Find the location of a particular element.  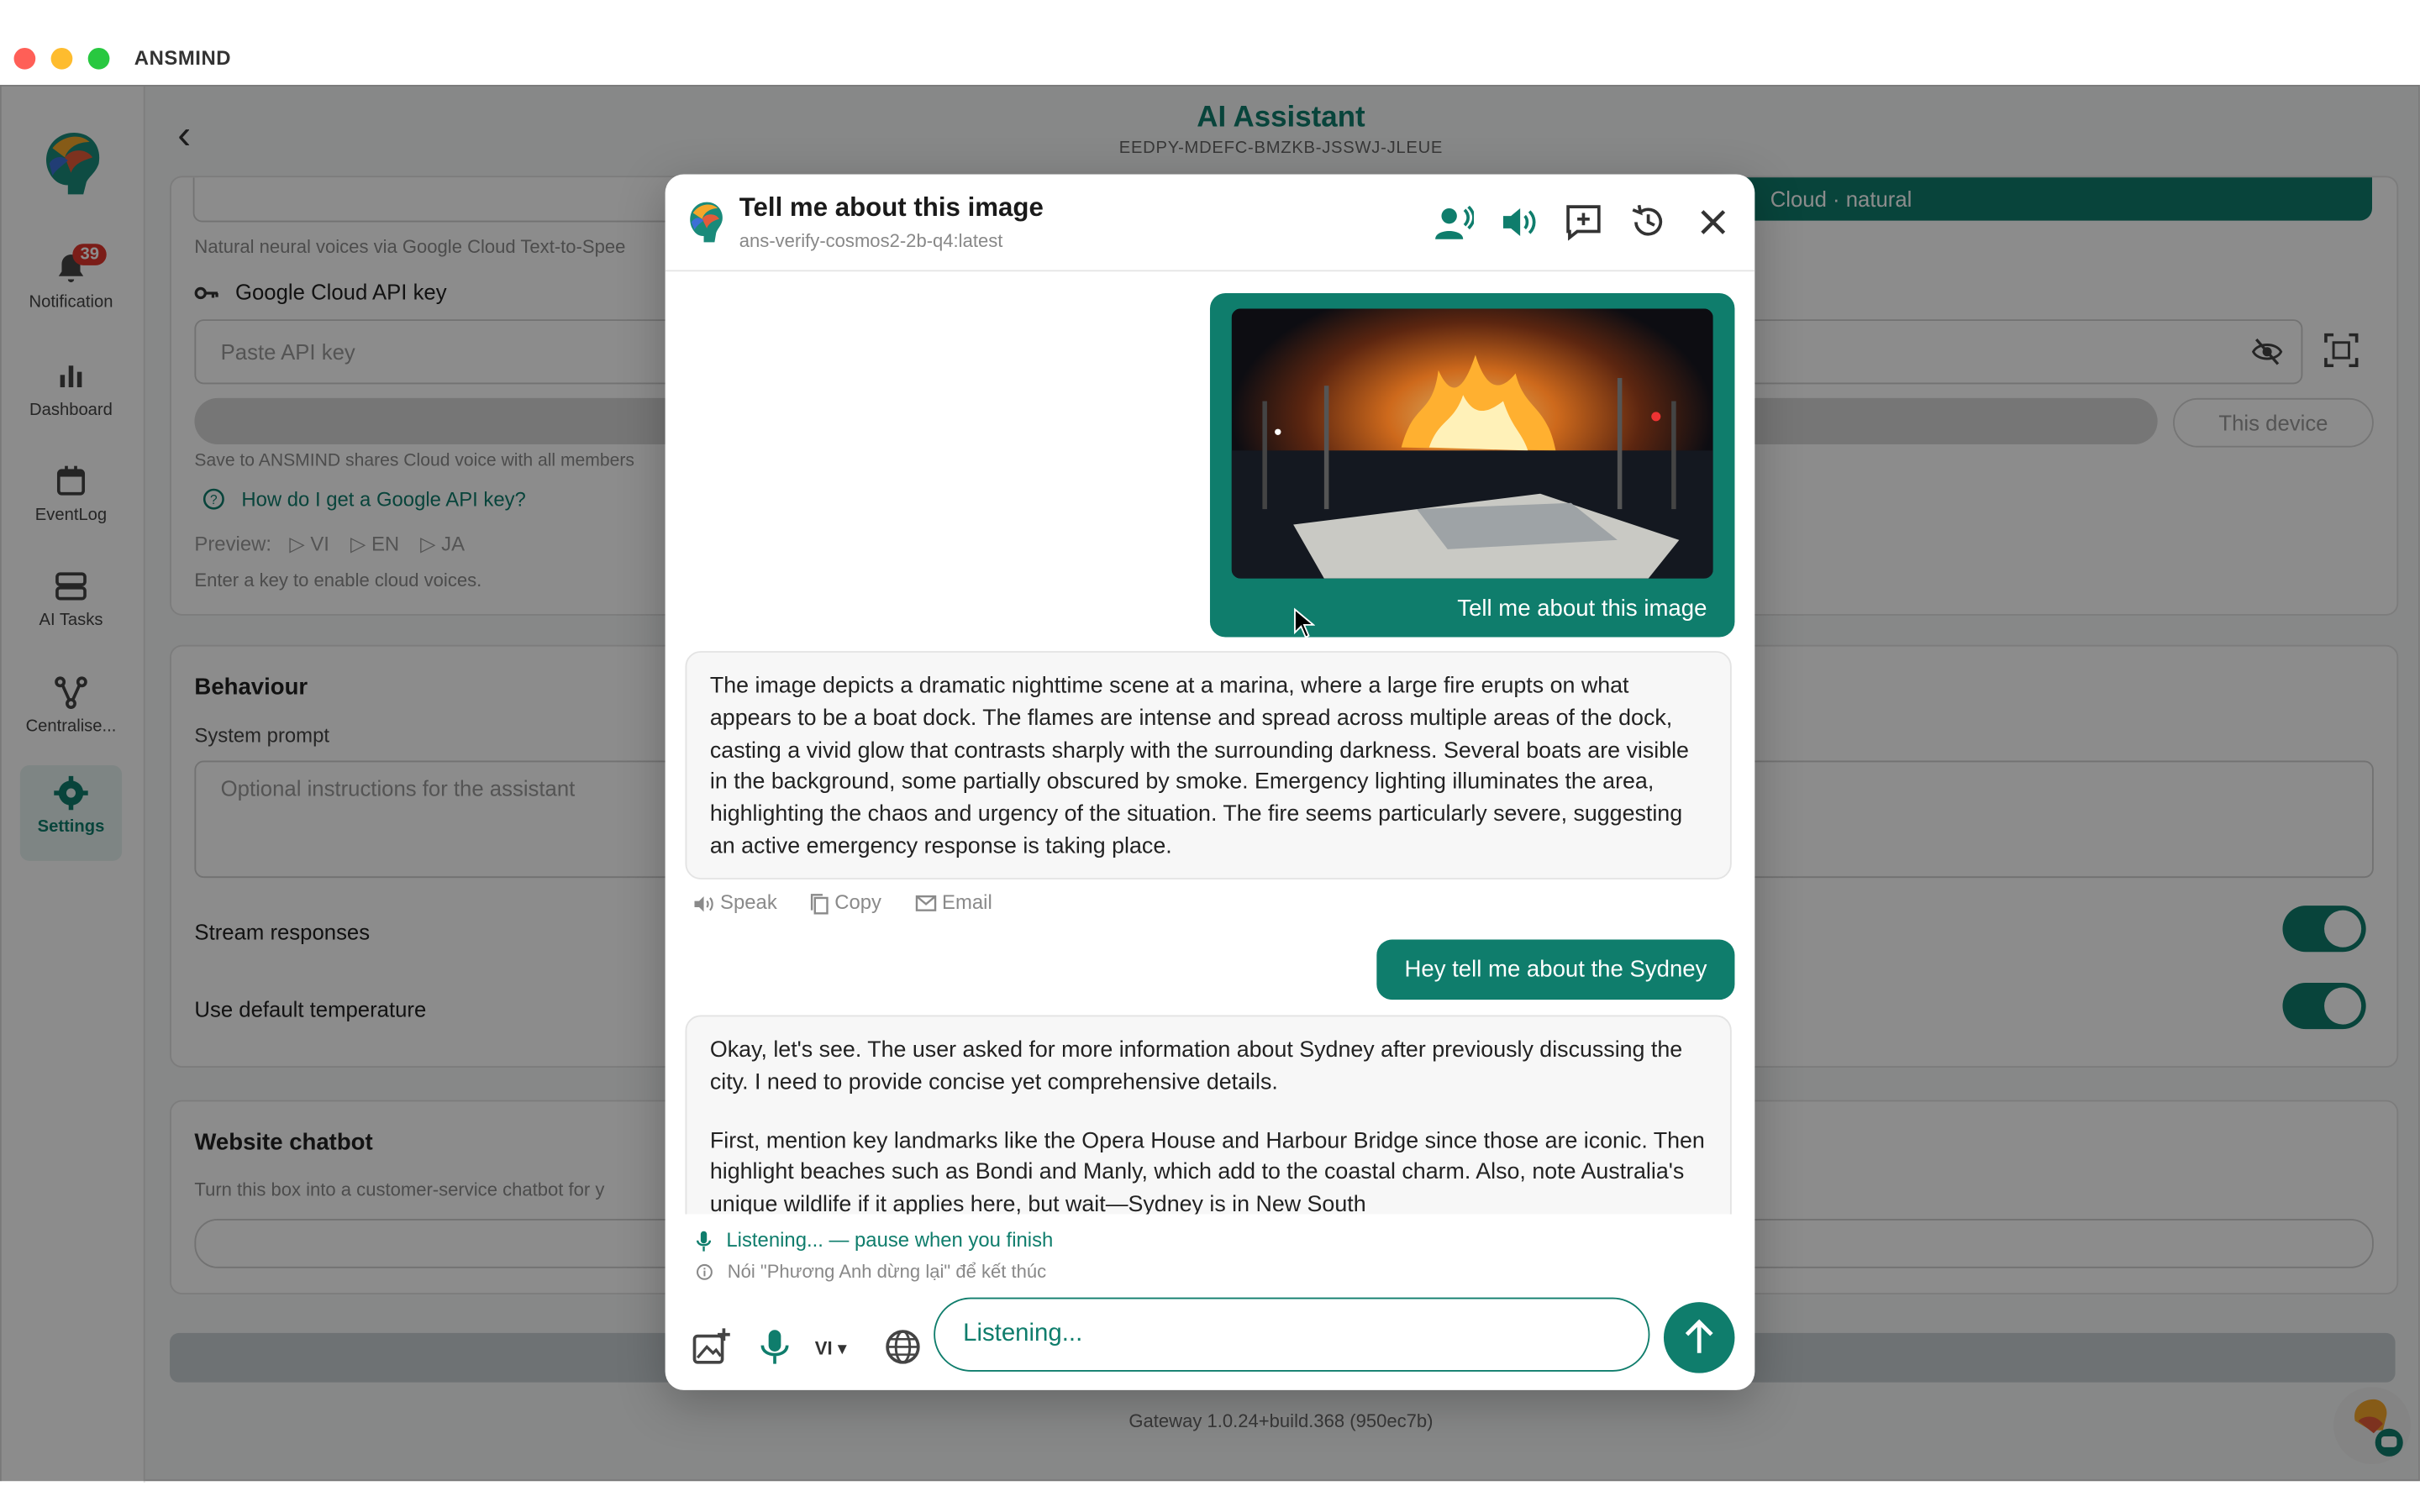

listening-status: Listening... — pause when you finish is located at coordinates (874, 1240).